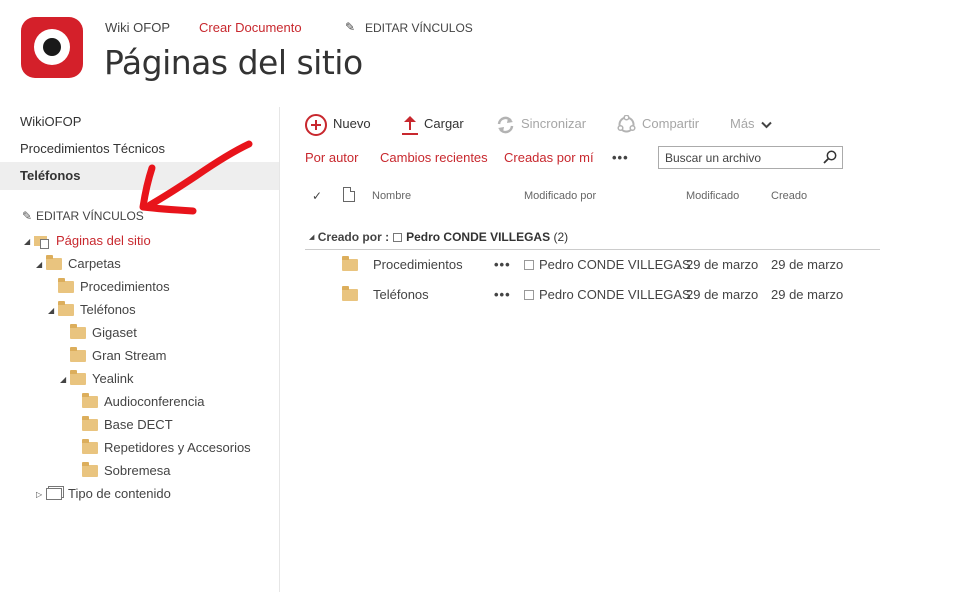  I want to click on tree-label: Yealink, so click(113, 378).